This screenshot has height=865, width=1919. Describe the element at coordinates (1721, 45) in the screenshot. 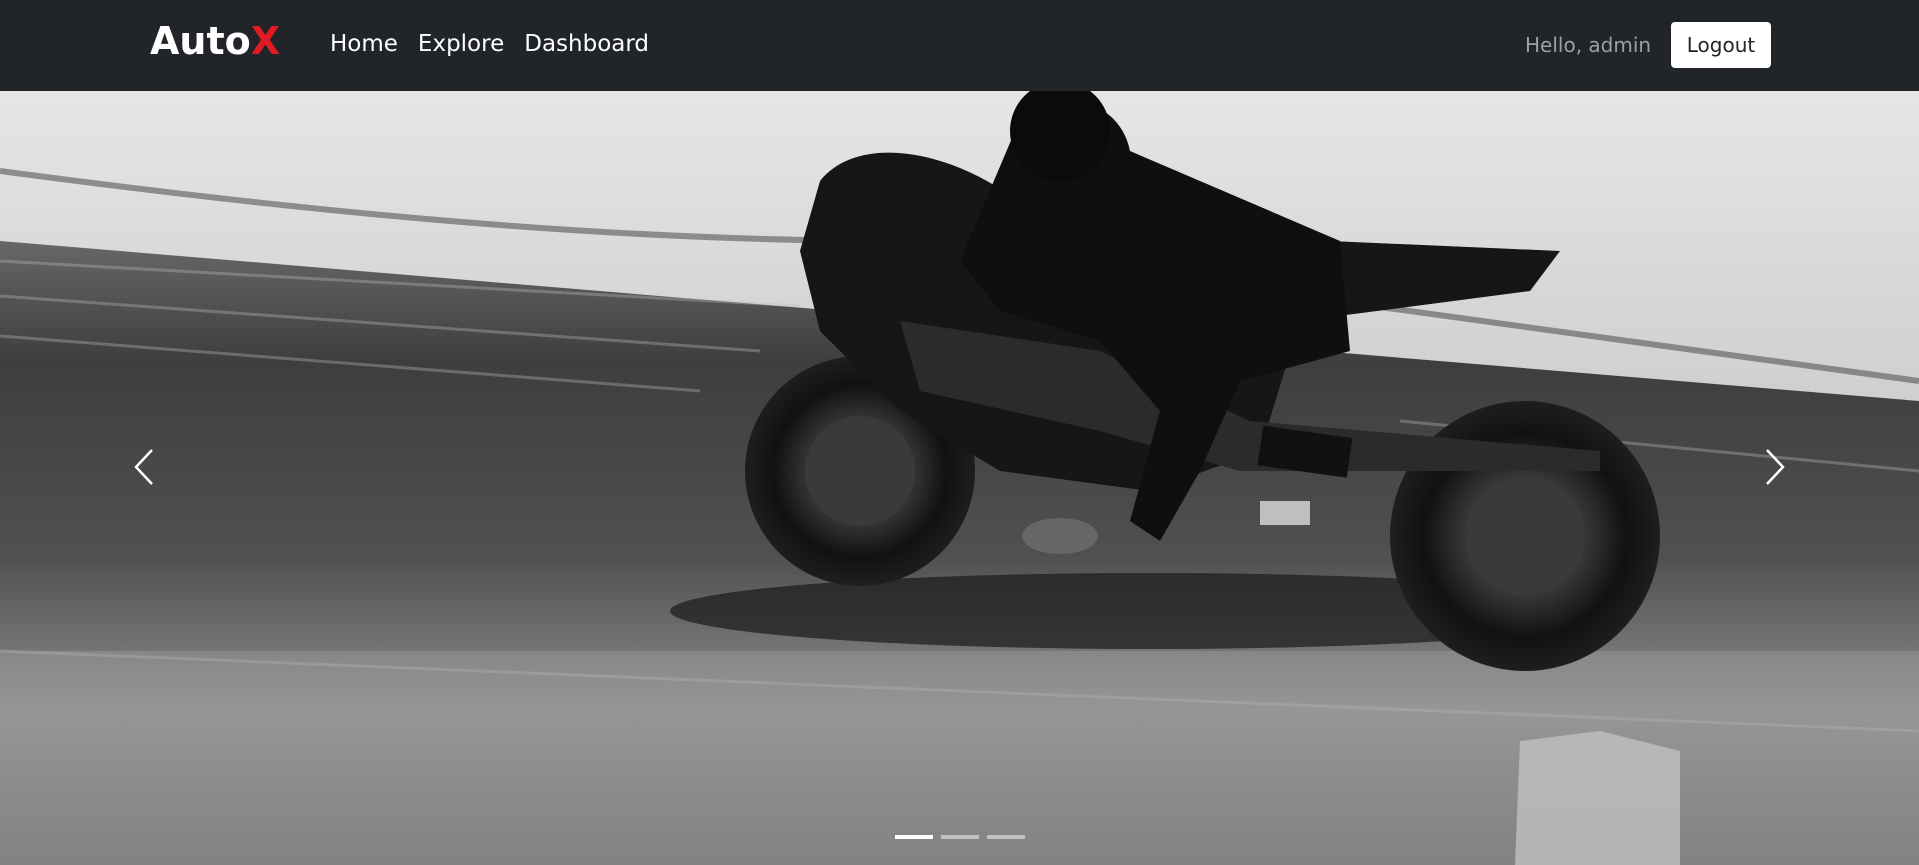

I see `logout-button: Logout` at that location.